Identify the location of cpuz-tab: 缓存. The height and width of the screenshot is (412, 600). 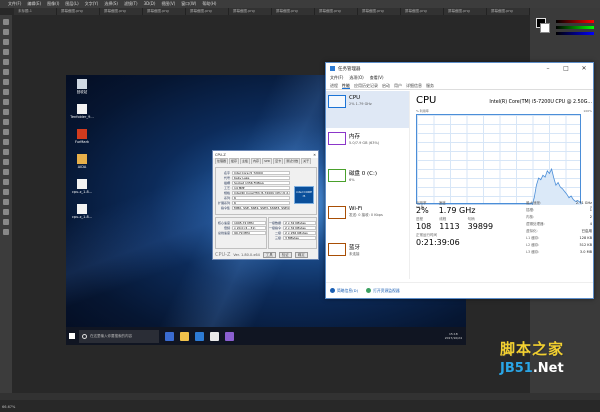
(234, 161).